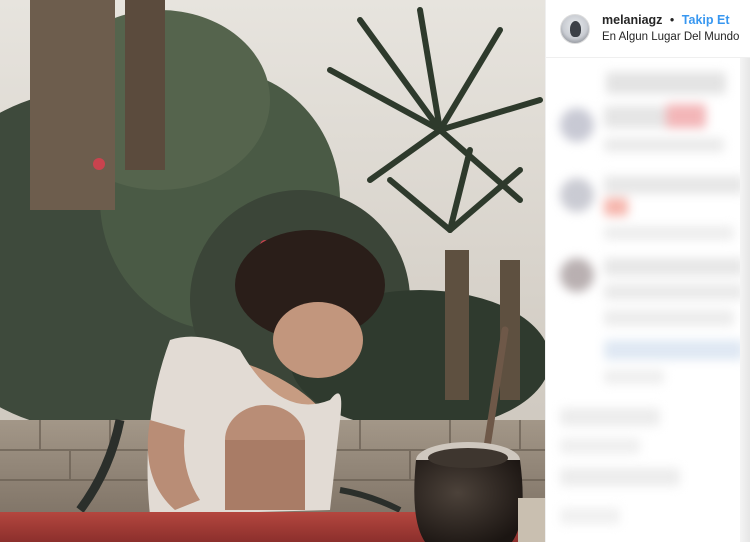 The width and height of the screenshot is (750, 542). Describe the element at coordinates (632, 20) in the screenshot. I see `username-link: melaniagz` at that location.